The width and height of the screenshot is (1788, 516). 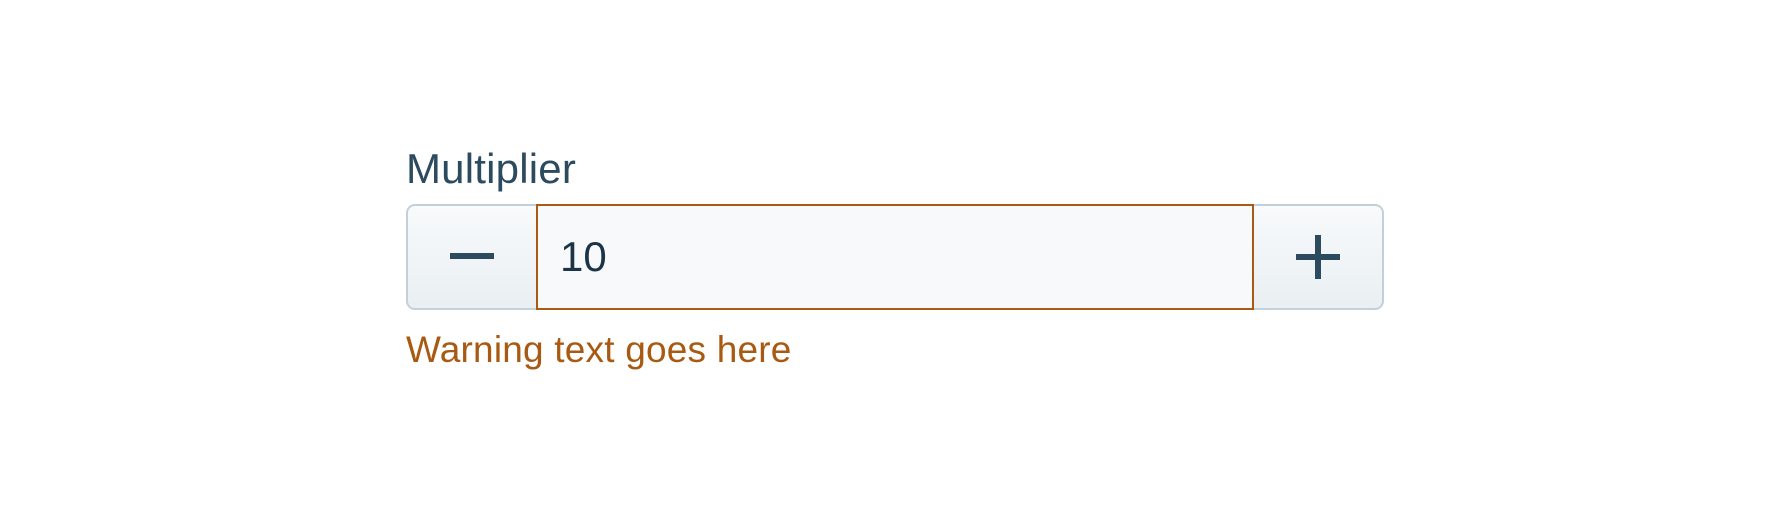 What do you see at coordinates (491, 168) in the screenshot?
I see `field-label: Multiplier` at bounding box center [491, 168].